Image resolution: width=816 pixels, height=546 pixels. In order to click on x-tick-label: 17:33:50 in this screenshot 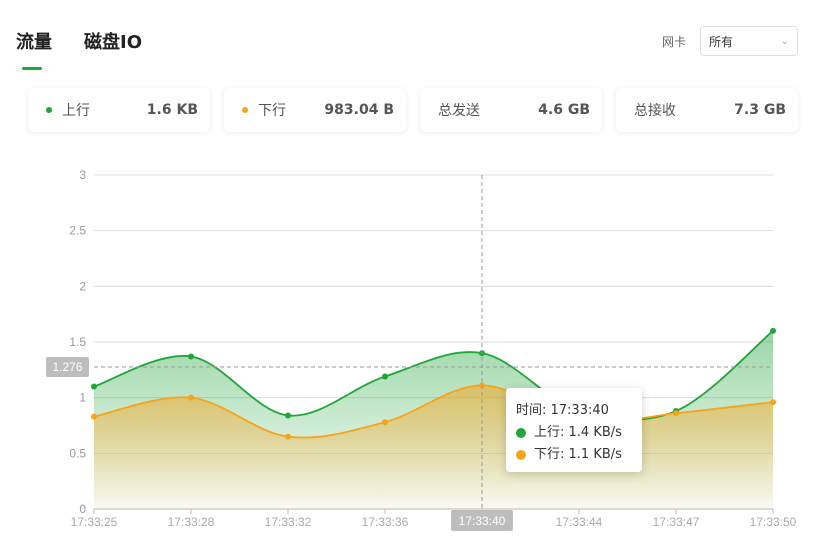, I will do `click(773, 522)`.